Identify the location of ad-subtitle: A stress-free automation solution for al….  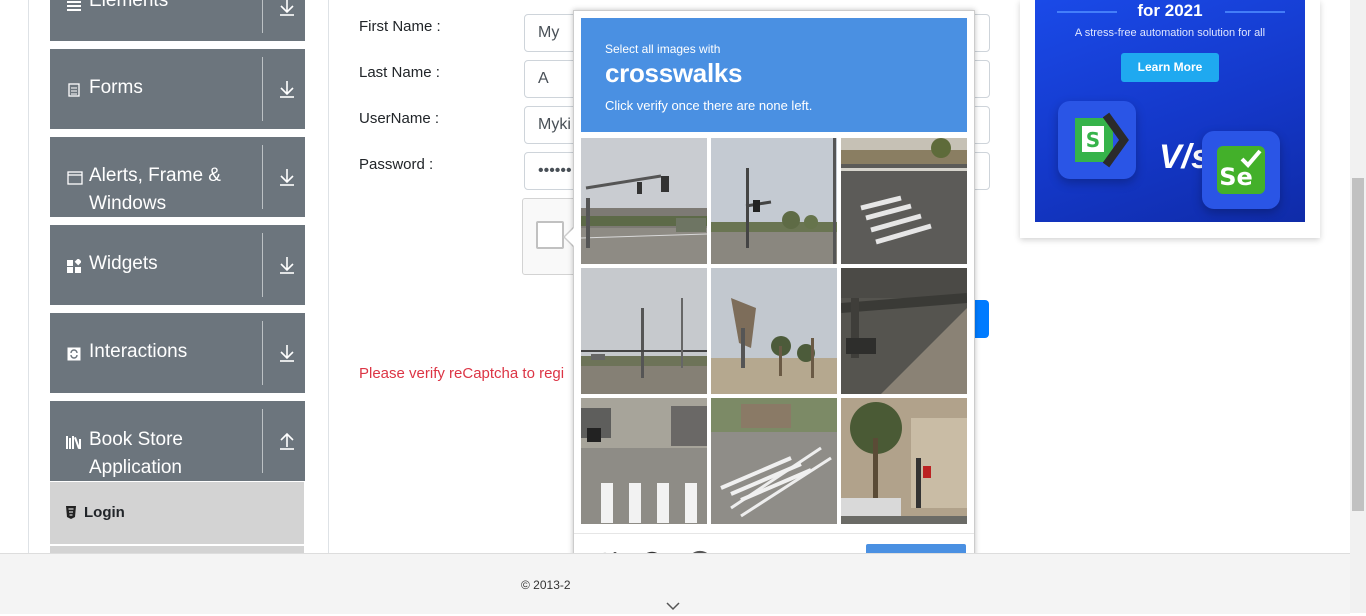
(1170, 33).